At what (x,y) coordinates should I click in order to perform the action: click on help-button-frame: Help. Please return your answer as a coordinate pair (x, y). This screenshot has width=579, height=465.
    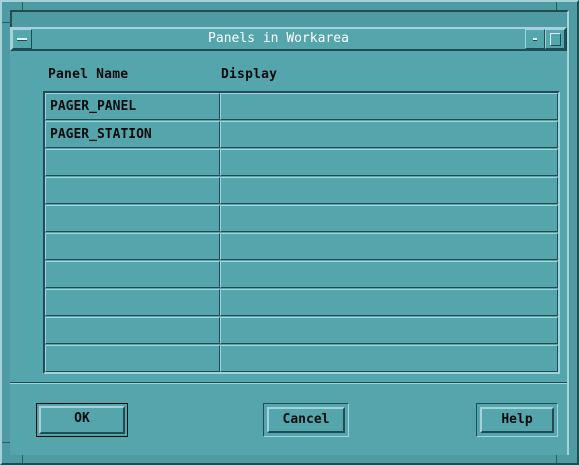
    Looking at the image, I should click on (517, 420).